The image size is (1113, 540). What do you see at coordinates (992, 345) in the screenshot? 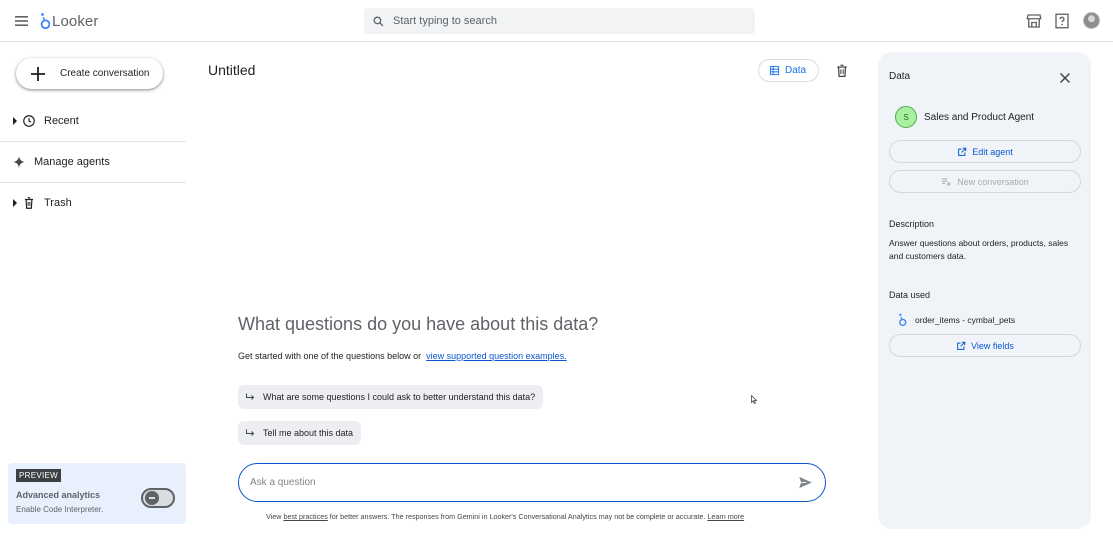
I see `view-fields-label: View fields` at bounding box center [992, 345].